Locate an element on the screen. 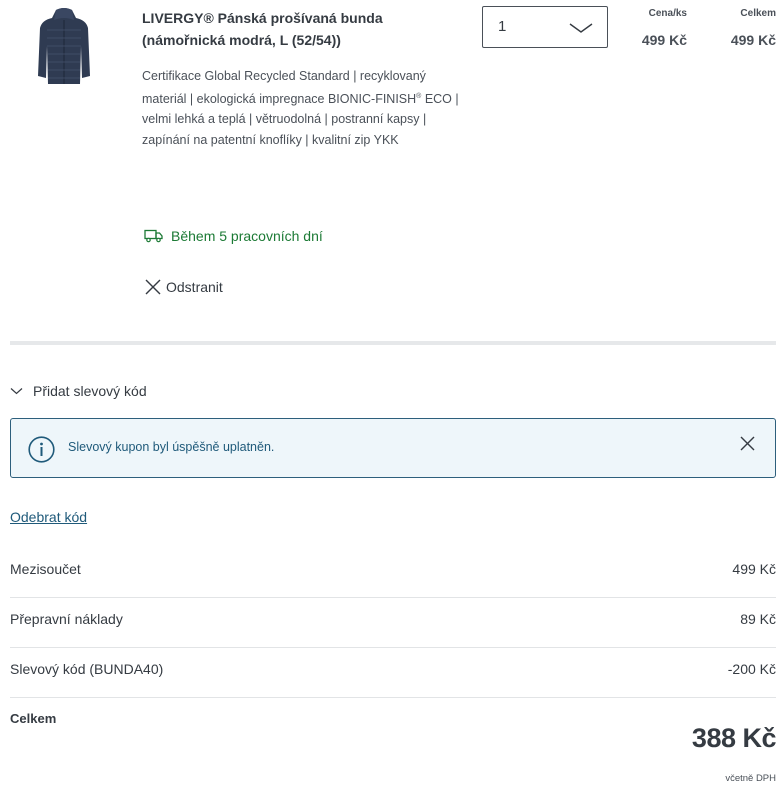 Image resolution: width=783 pixels, height=808 pixels. order-total-label: Celkem is located at coordinates (33, 718).